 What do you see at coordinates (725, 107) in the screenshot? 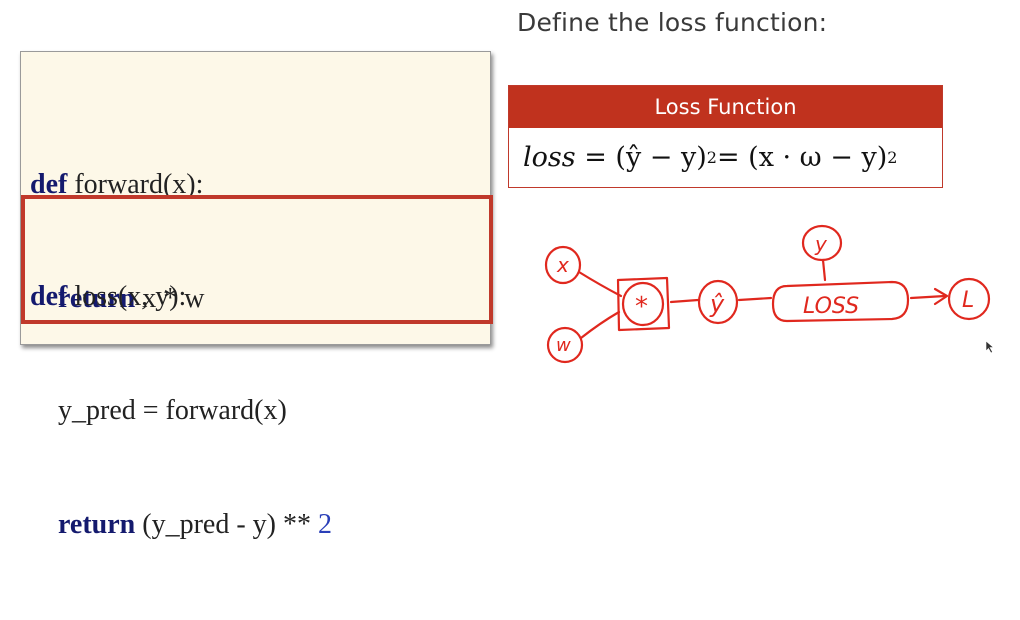
I see `loss-box-title: Loss Function` at bounding box center [725, 107].